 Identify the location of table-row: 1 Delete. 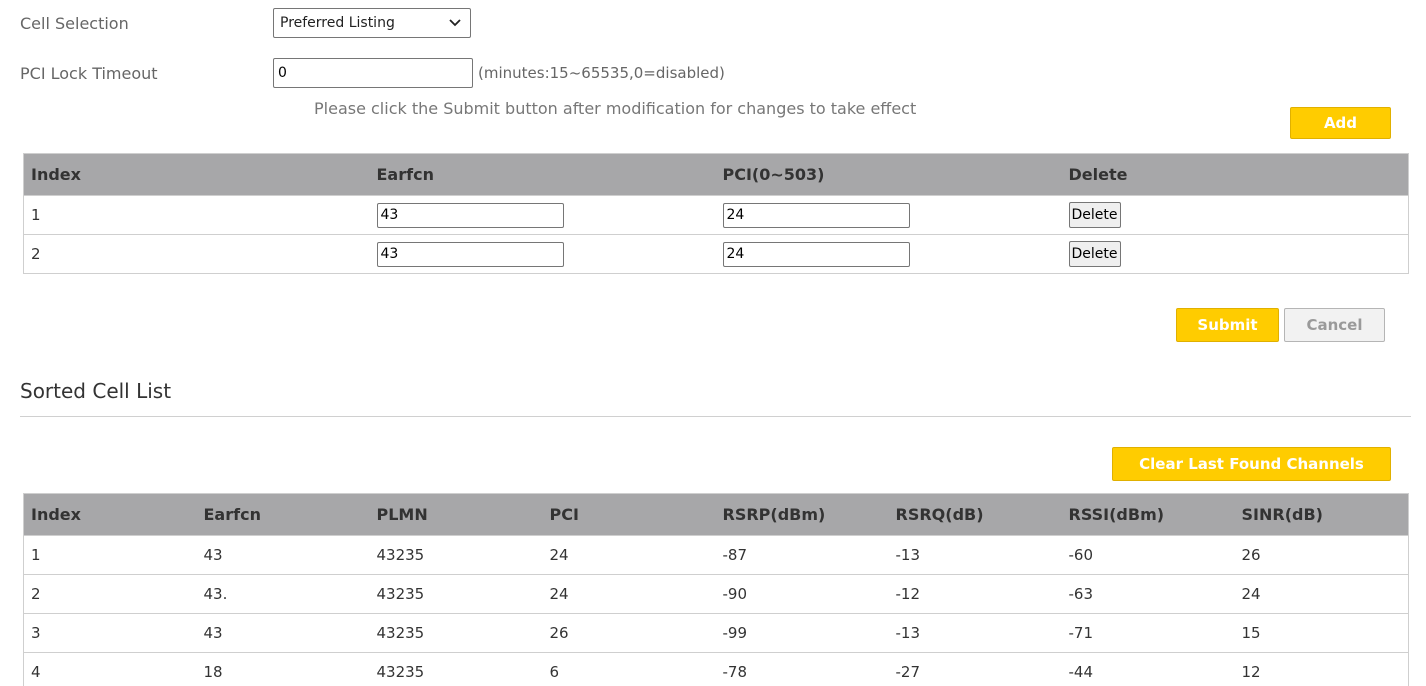
(716, 215).